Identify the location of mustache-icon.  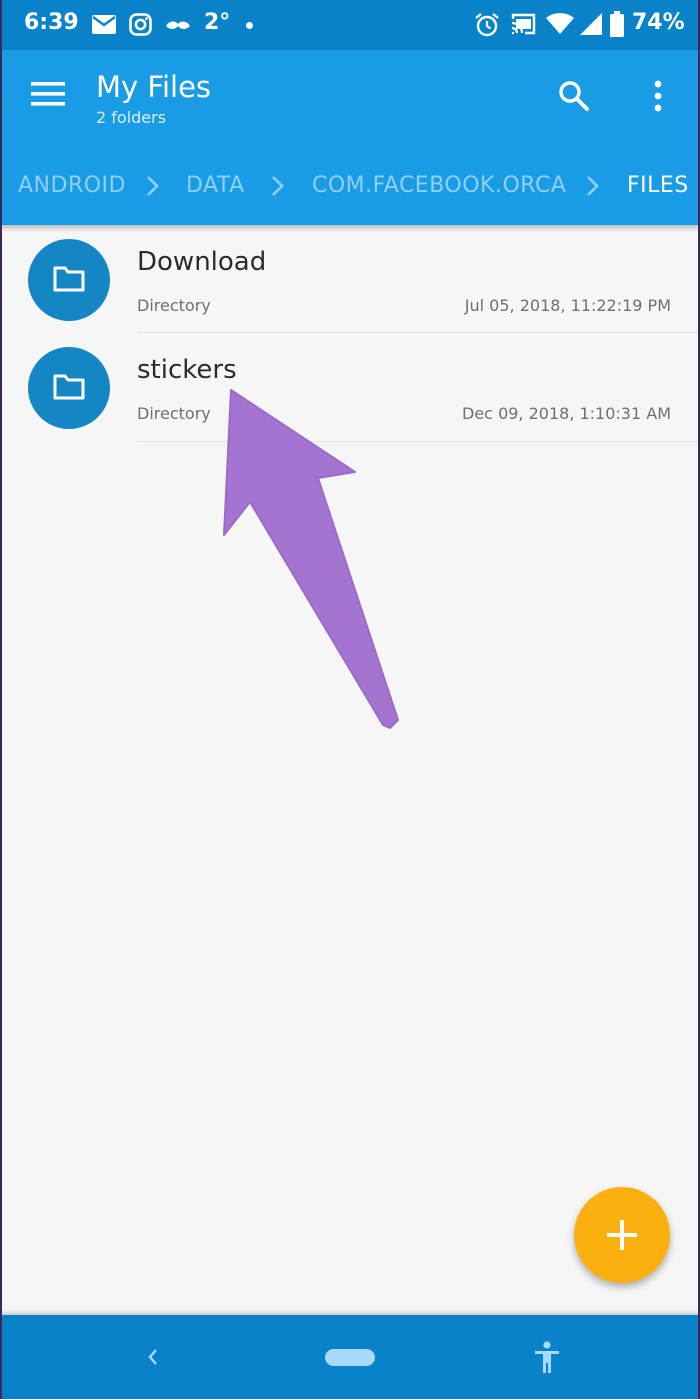
(178, 27).